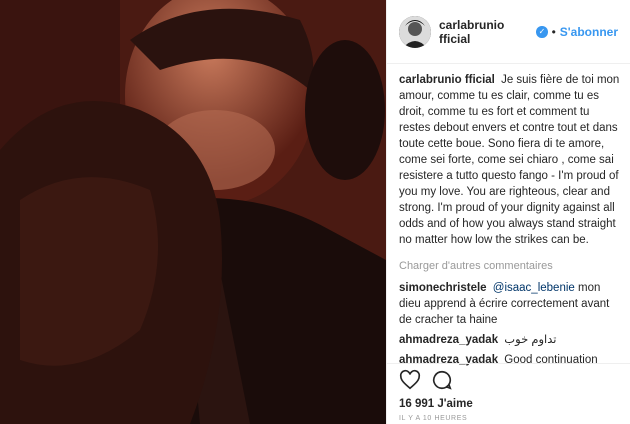 The width and height of the screenshot is (630, 424). Describe the element at coordinates (443, 288) in the screenshot. I see `comment-username: simonechristele` at that location.